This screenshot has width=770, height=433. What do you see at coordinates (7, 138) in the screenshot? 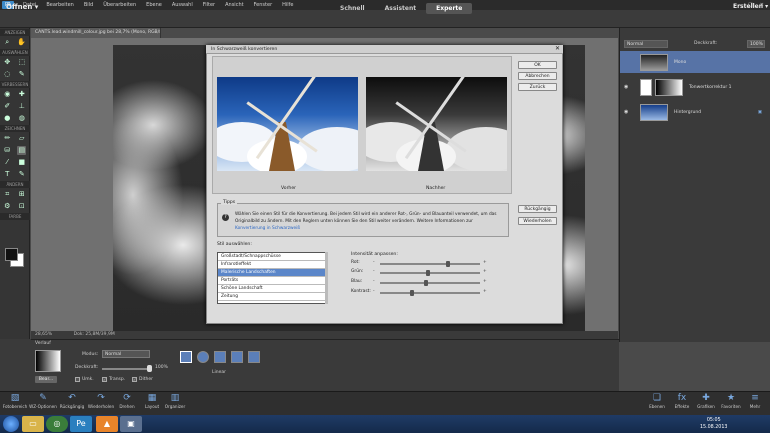
I see `brush-icon: ✏` at bounding box center [7, 138].